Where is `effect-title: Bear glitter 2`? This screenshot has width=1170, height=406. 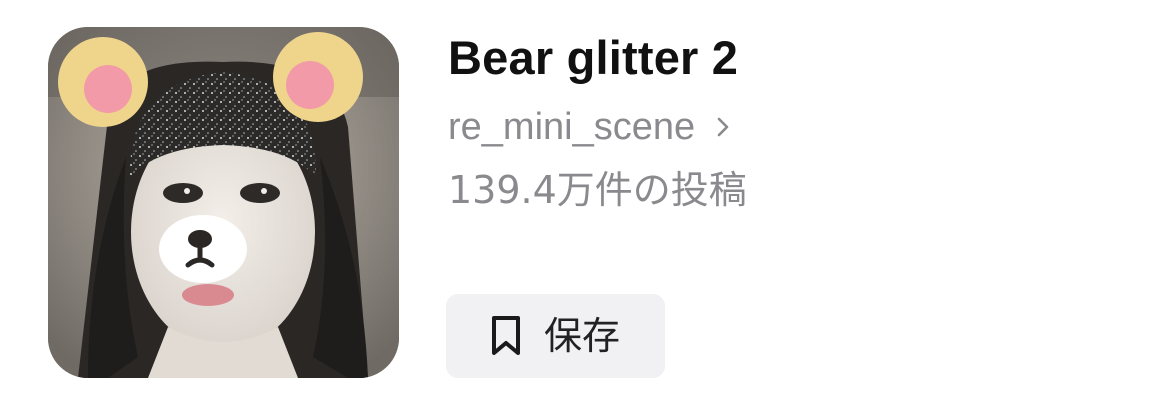
effect-title: Bear glitter 2 is located at coordinates (593, 57).